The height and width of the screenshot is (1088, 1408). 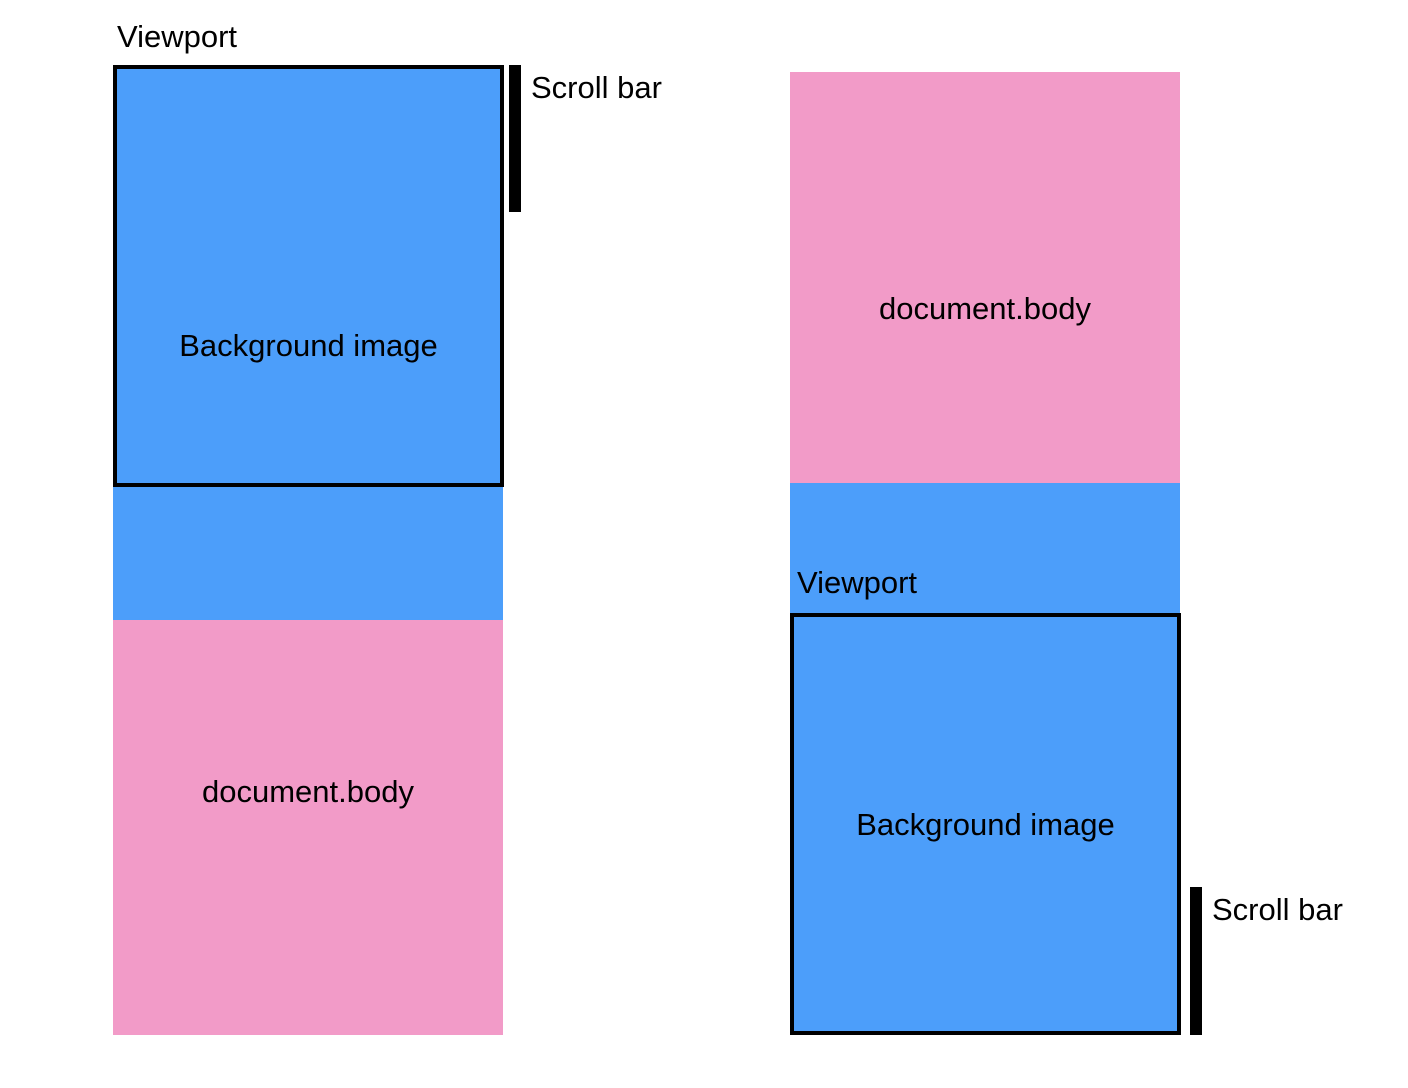 What do you see at coordinates (308, 276) in the screenshot?
I see `left-viewport-frame: Background image` at bounding box center [308, 276].